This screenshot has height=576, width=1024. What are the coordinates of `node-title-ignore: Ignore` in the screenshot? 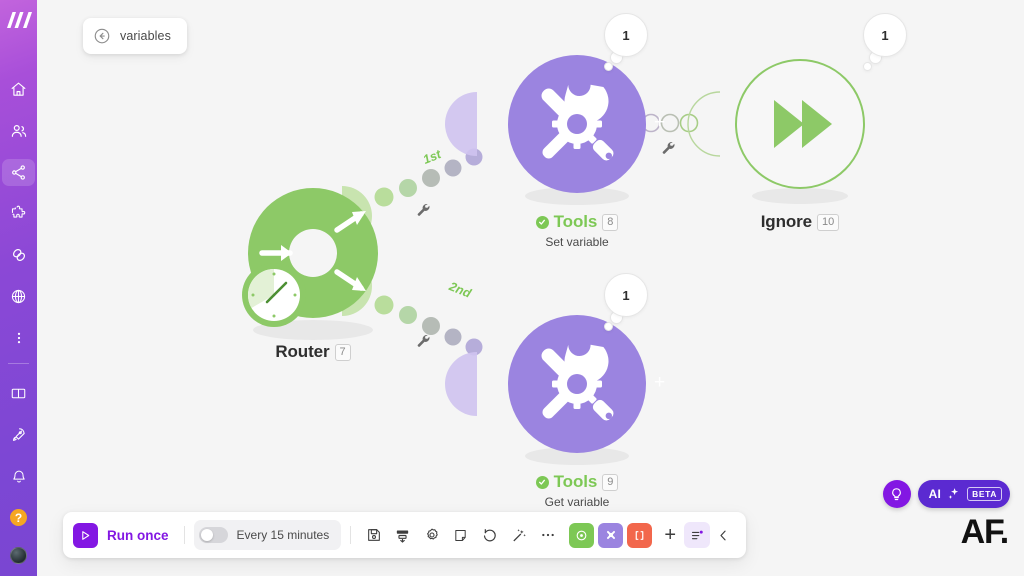 It's located at (786, 221).